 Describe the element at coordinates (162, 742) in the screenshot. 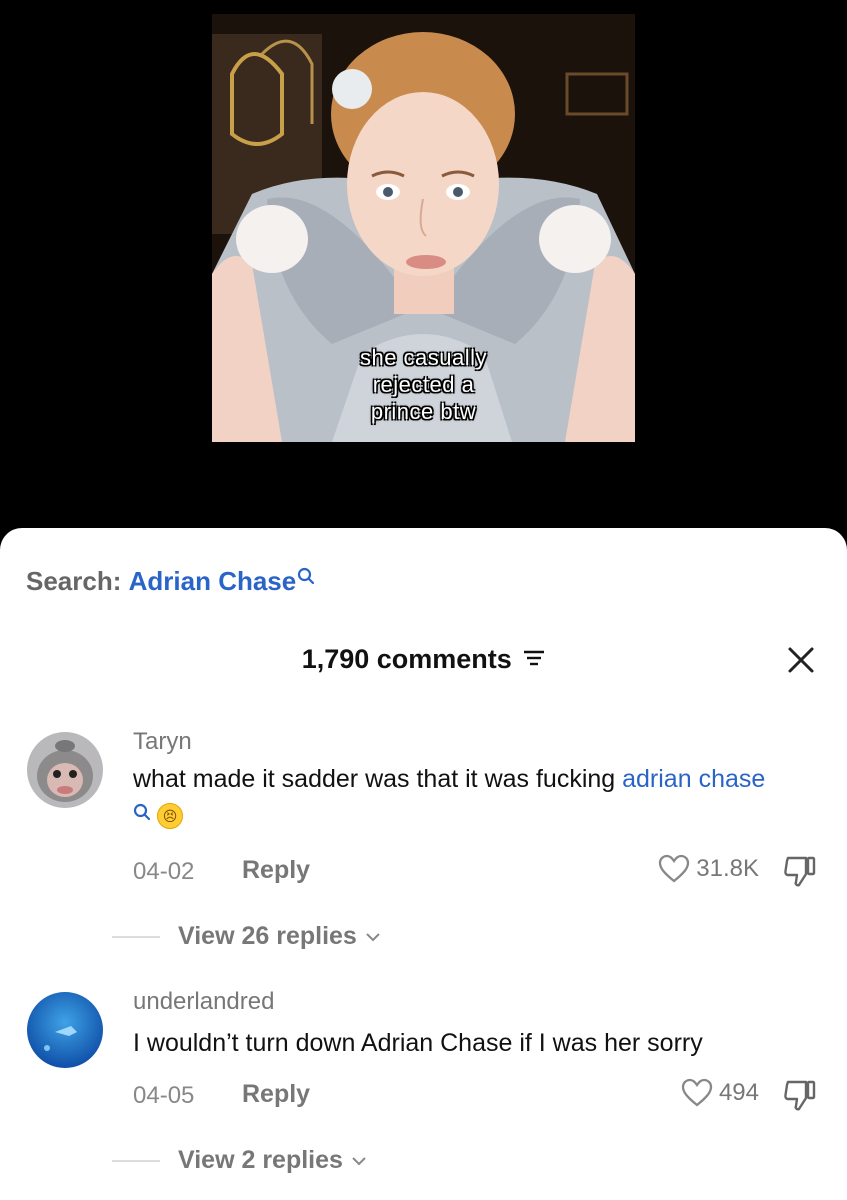

I see `comment-username: Taryn` at that location.